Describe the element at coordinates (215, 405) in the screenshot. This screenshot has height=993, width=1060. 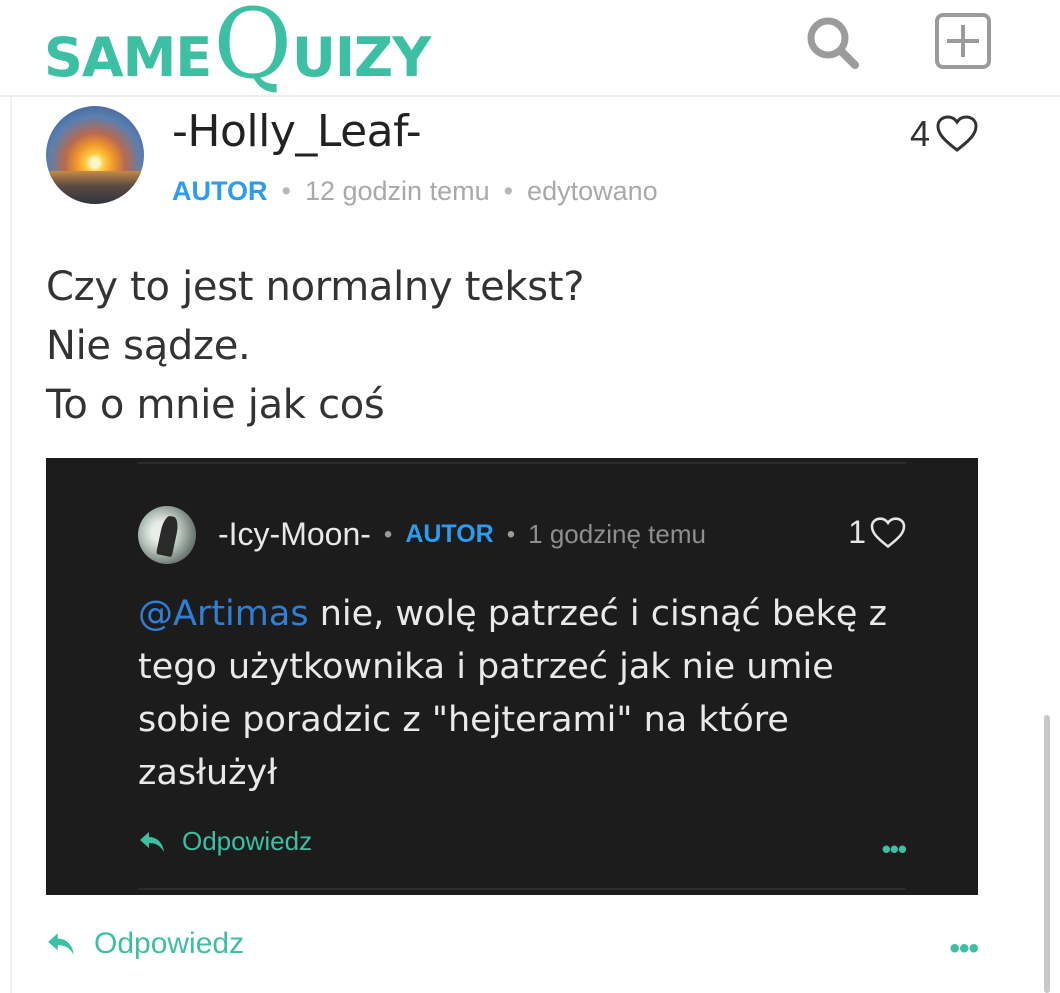
I see `comment-line: To o mnie jak coś` at that location.